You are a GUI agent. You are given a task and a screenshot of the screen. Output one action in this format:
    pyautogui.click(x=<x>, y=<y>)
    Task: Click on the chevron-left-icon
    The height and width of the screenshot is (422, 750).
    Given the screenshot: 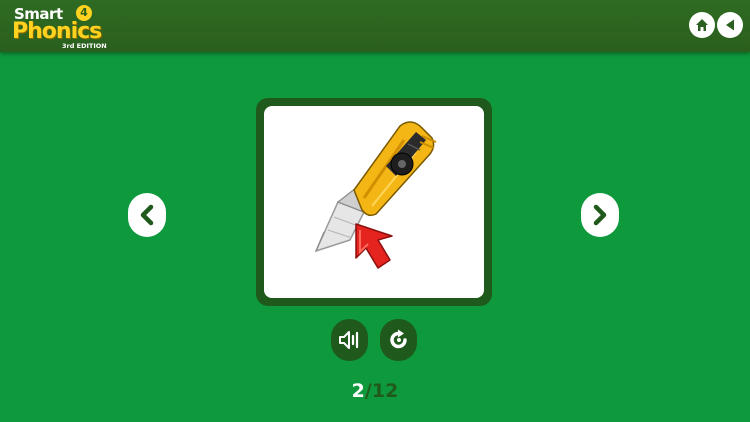 What is the action you would take?
    pyautogui.click(x=147, y=215)
    